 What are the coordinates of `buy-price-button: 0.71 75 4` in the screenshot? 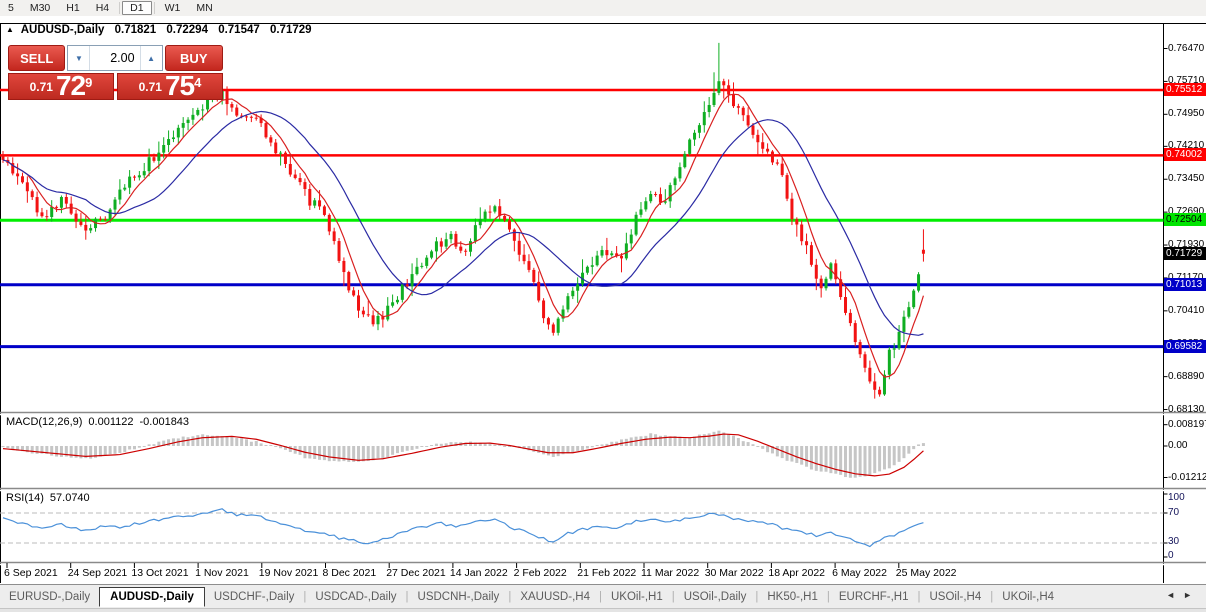 It's located at (170, 85).